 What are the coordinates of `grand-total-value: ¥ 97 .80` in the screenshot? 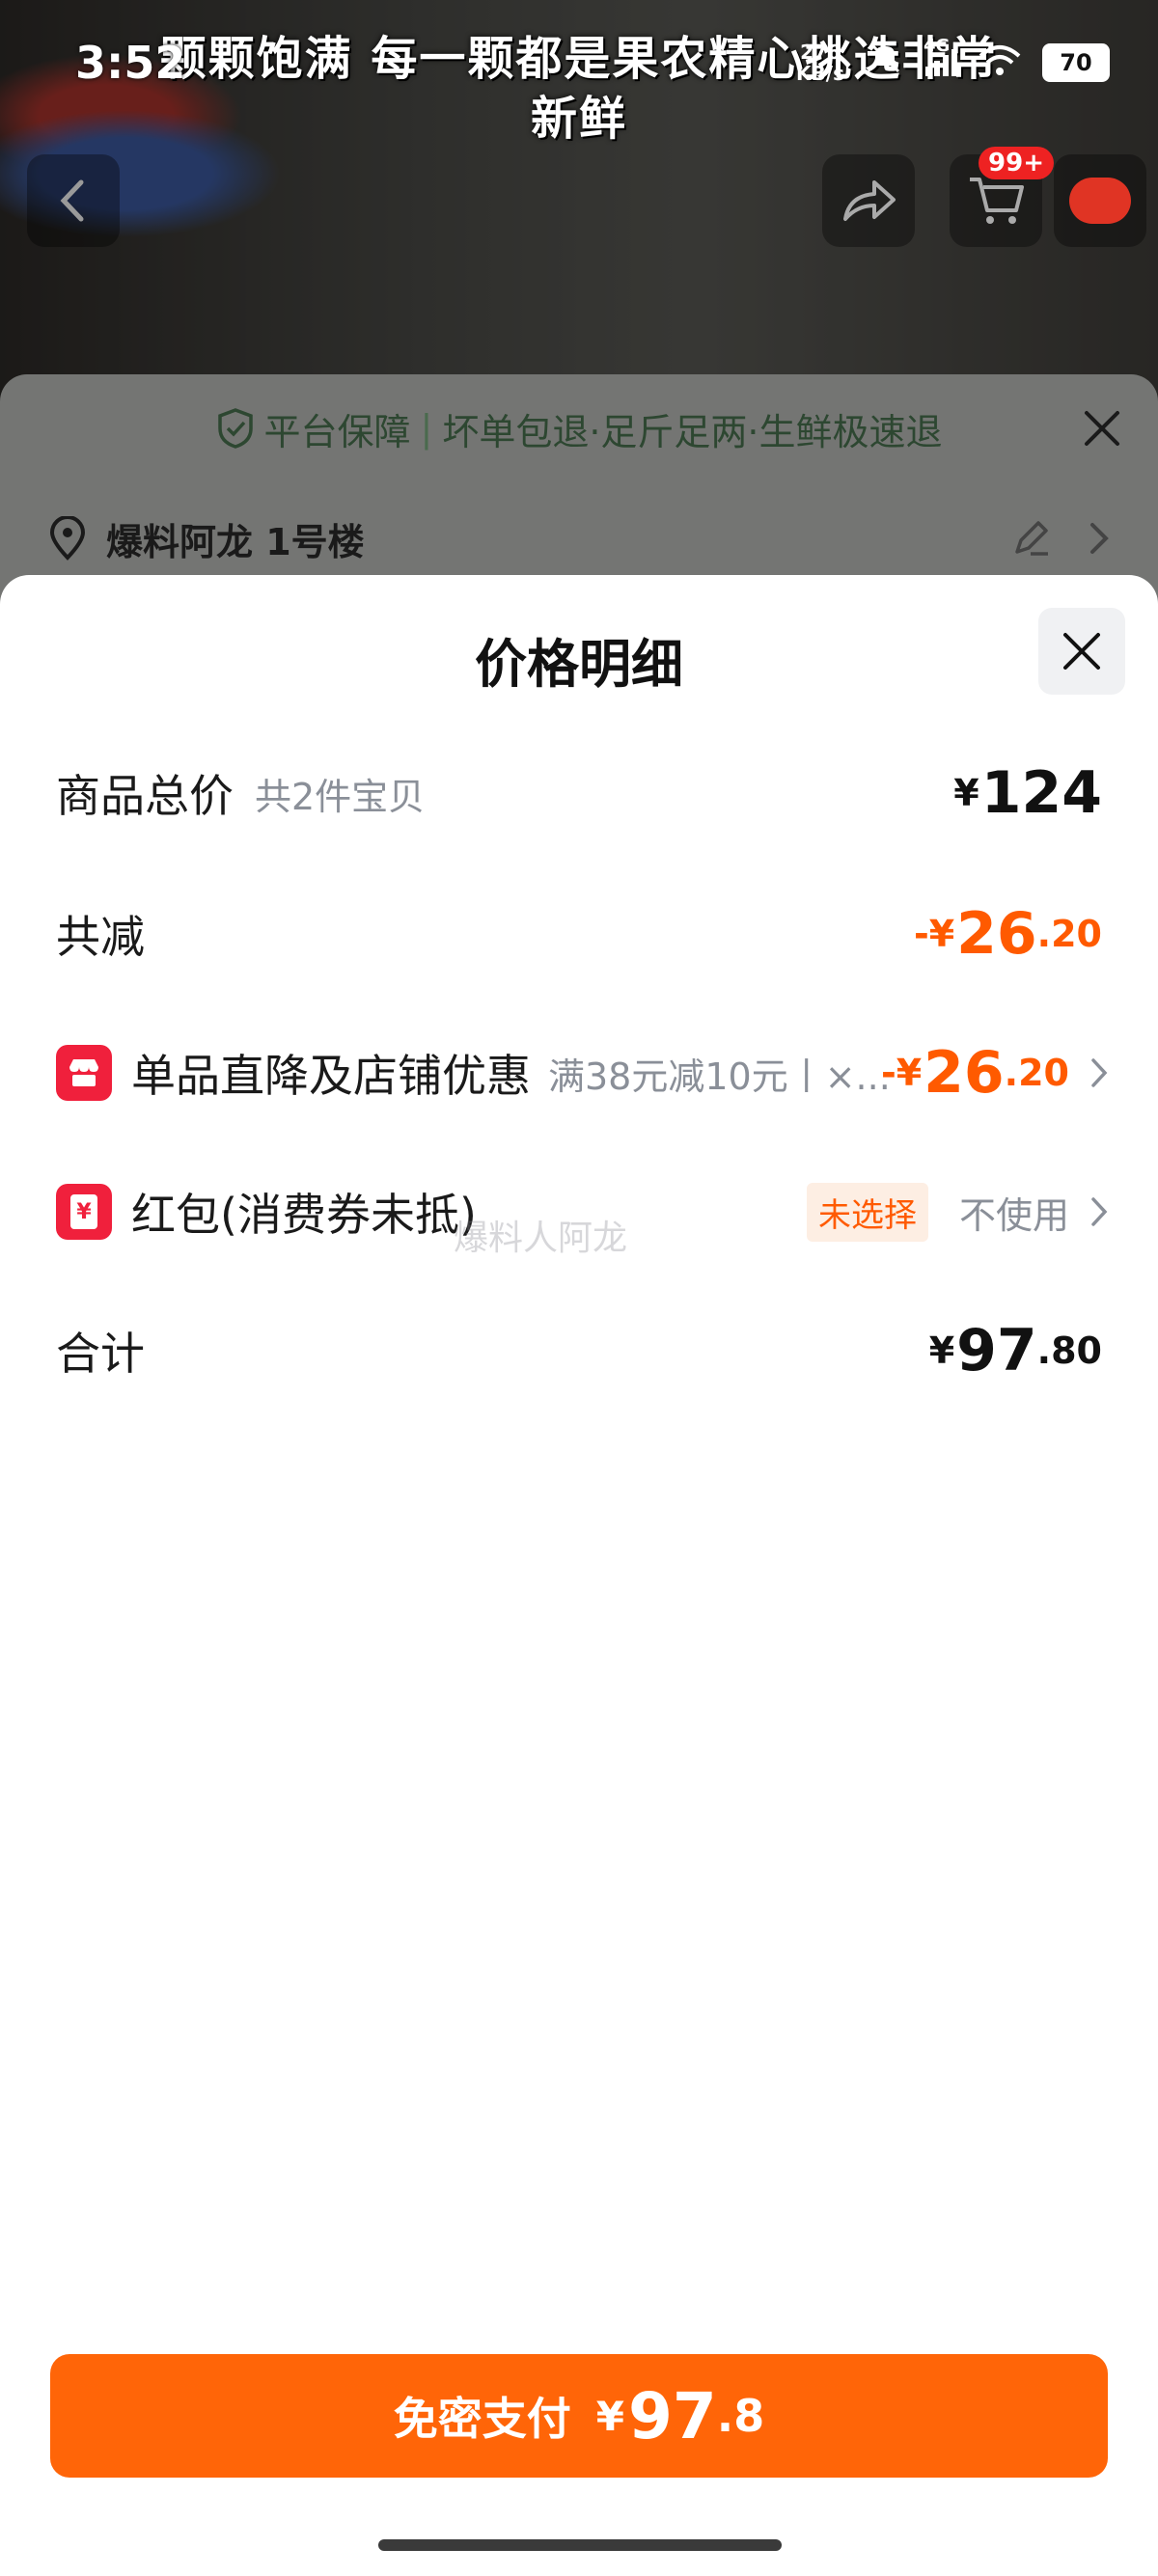 It's located at (1015, 1350).